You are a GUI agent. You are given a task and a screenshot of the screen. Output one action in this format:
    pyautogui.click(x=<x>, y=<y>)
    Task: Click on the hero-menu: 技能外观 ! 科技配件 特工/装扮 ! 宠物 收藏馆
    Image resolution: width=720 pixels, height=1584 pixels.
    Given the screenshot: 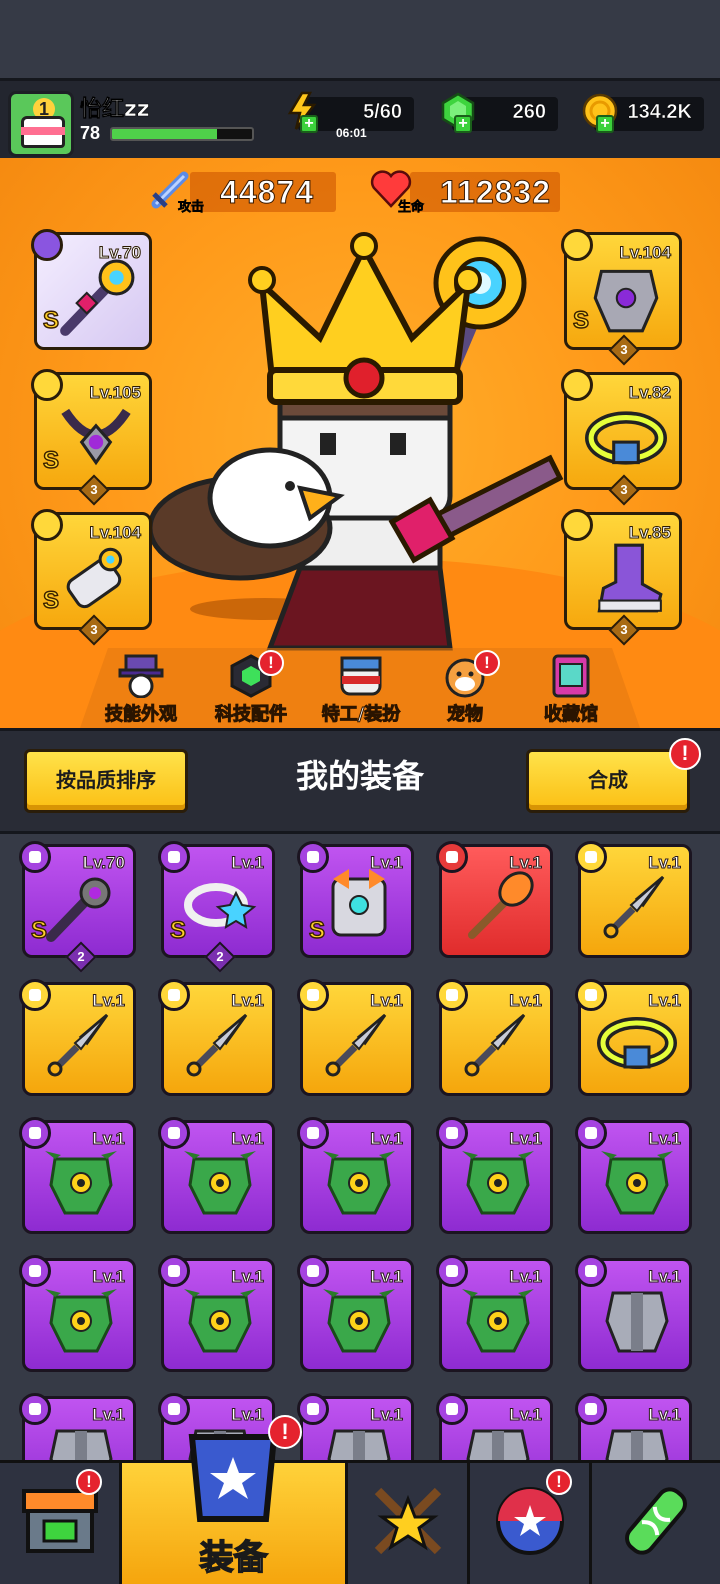 What is the action you would take?
    pyautogui.click(x=360, y=688)
    